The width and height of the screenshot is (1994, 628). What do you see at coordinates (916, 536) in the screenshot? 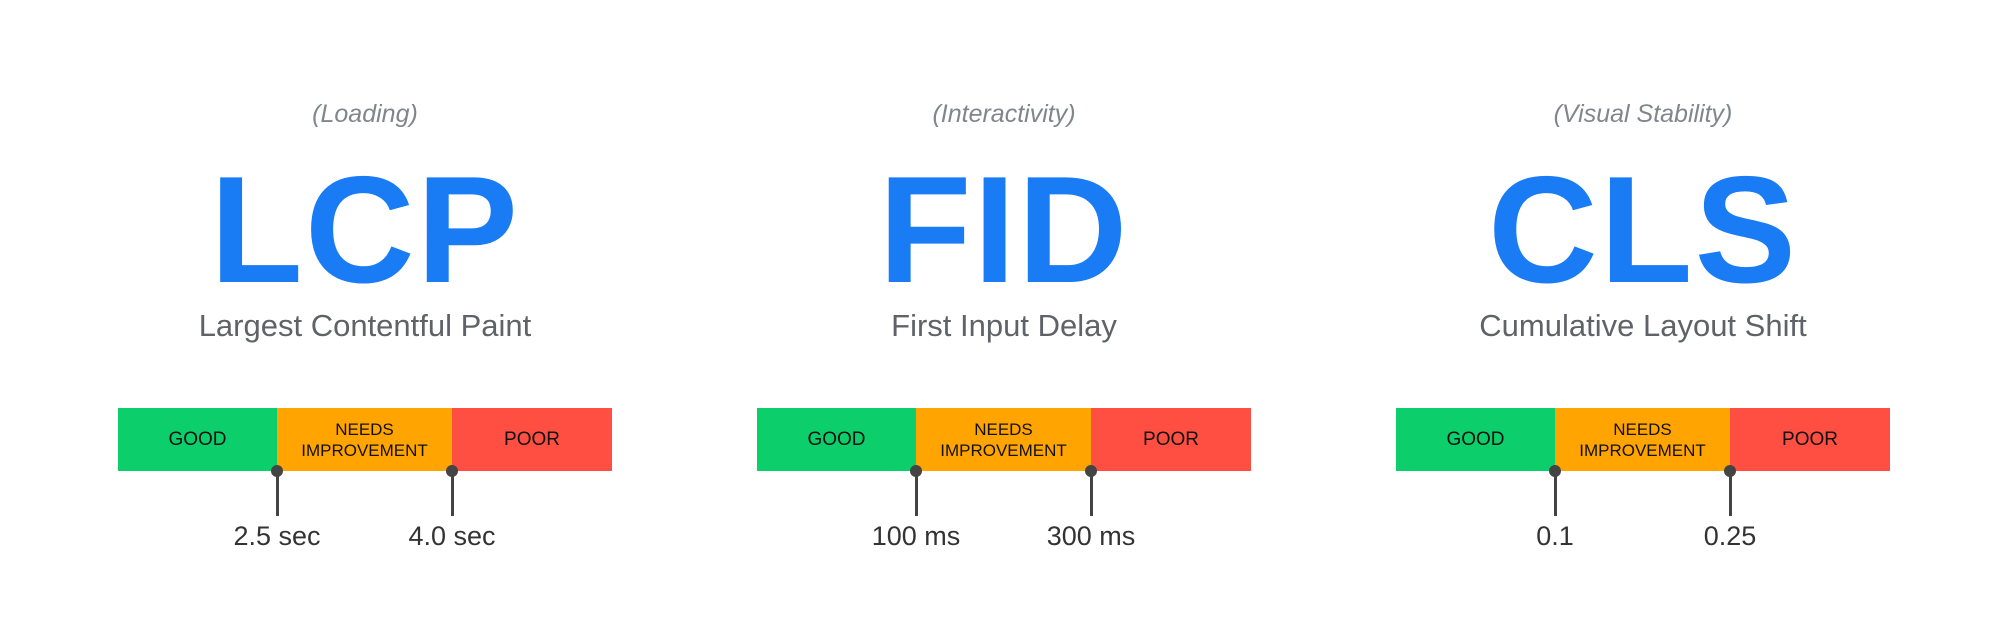
I see `threshold-label: 100 ms` at bounding box center [916, 536].